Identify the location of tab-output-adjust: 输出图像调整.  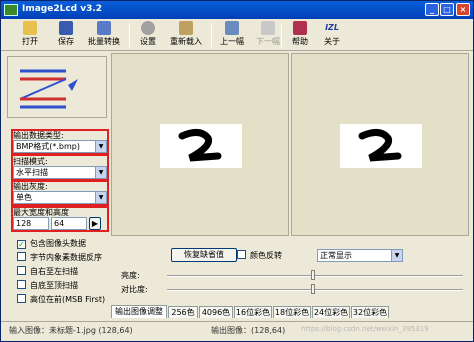
(139, 311).